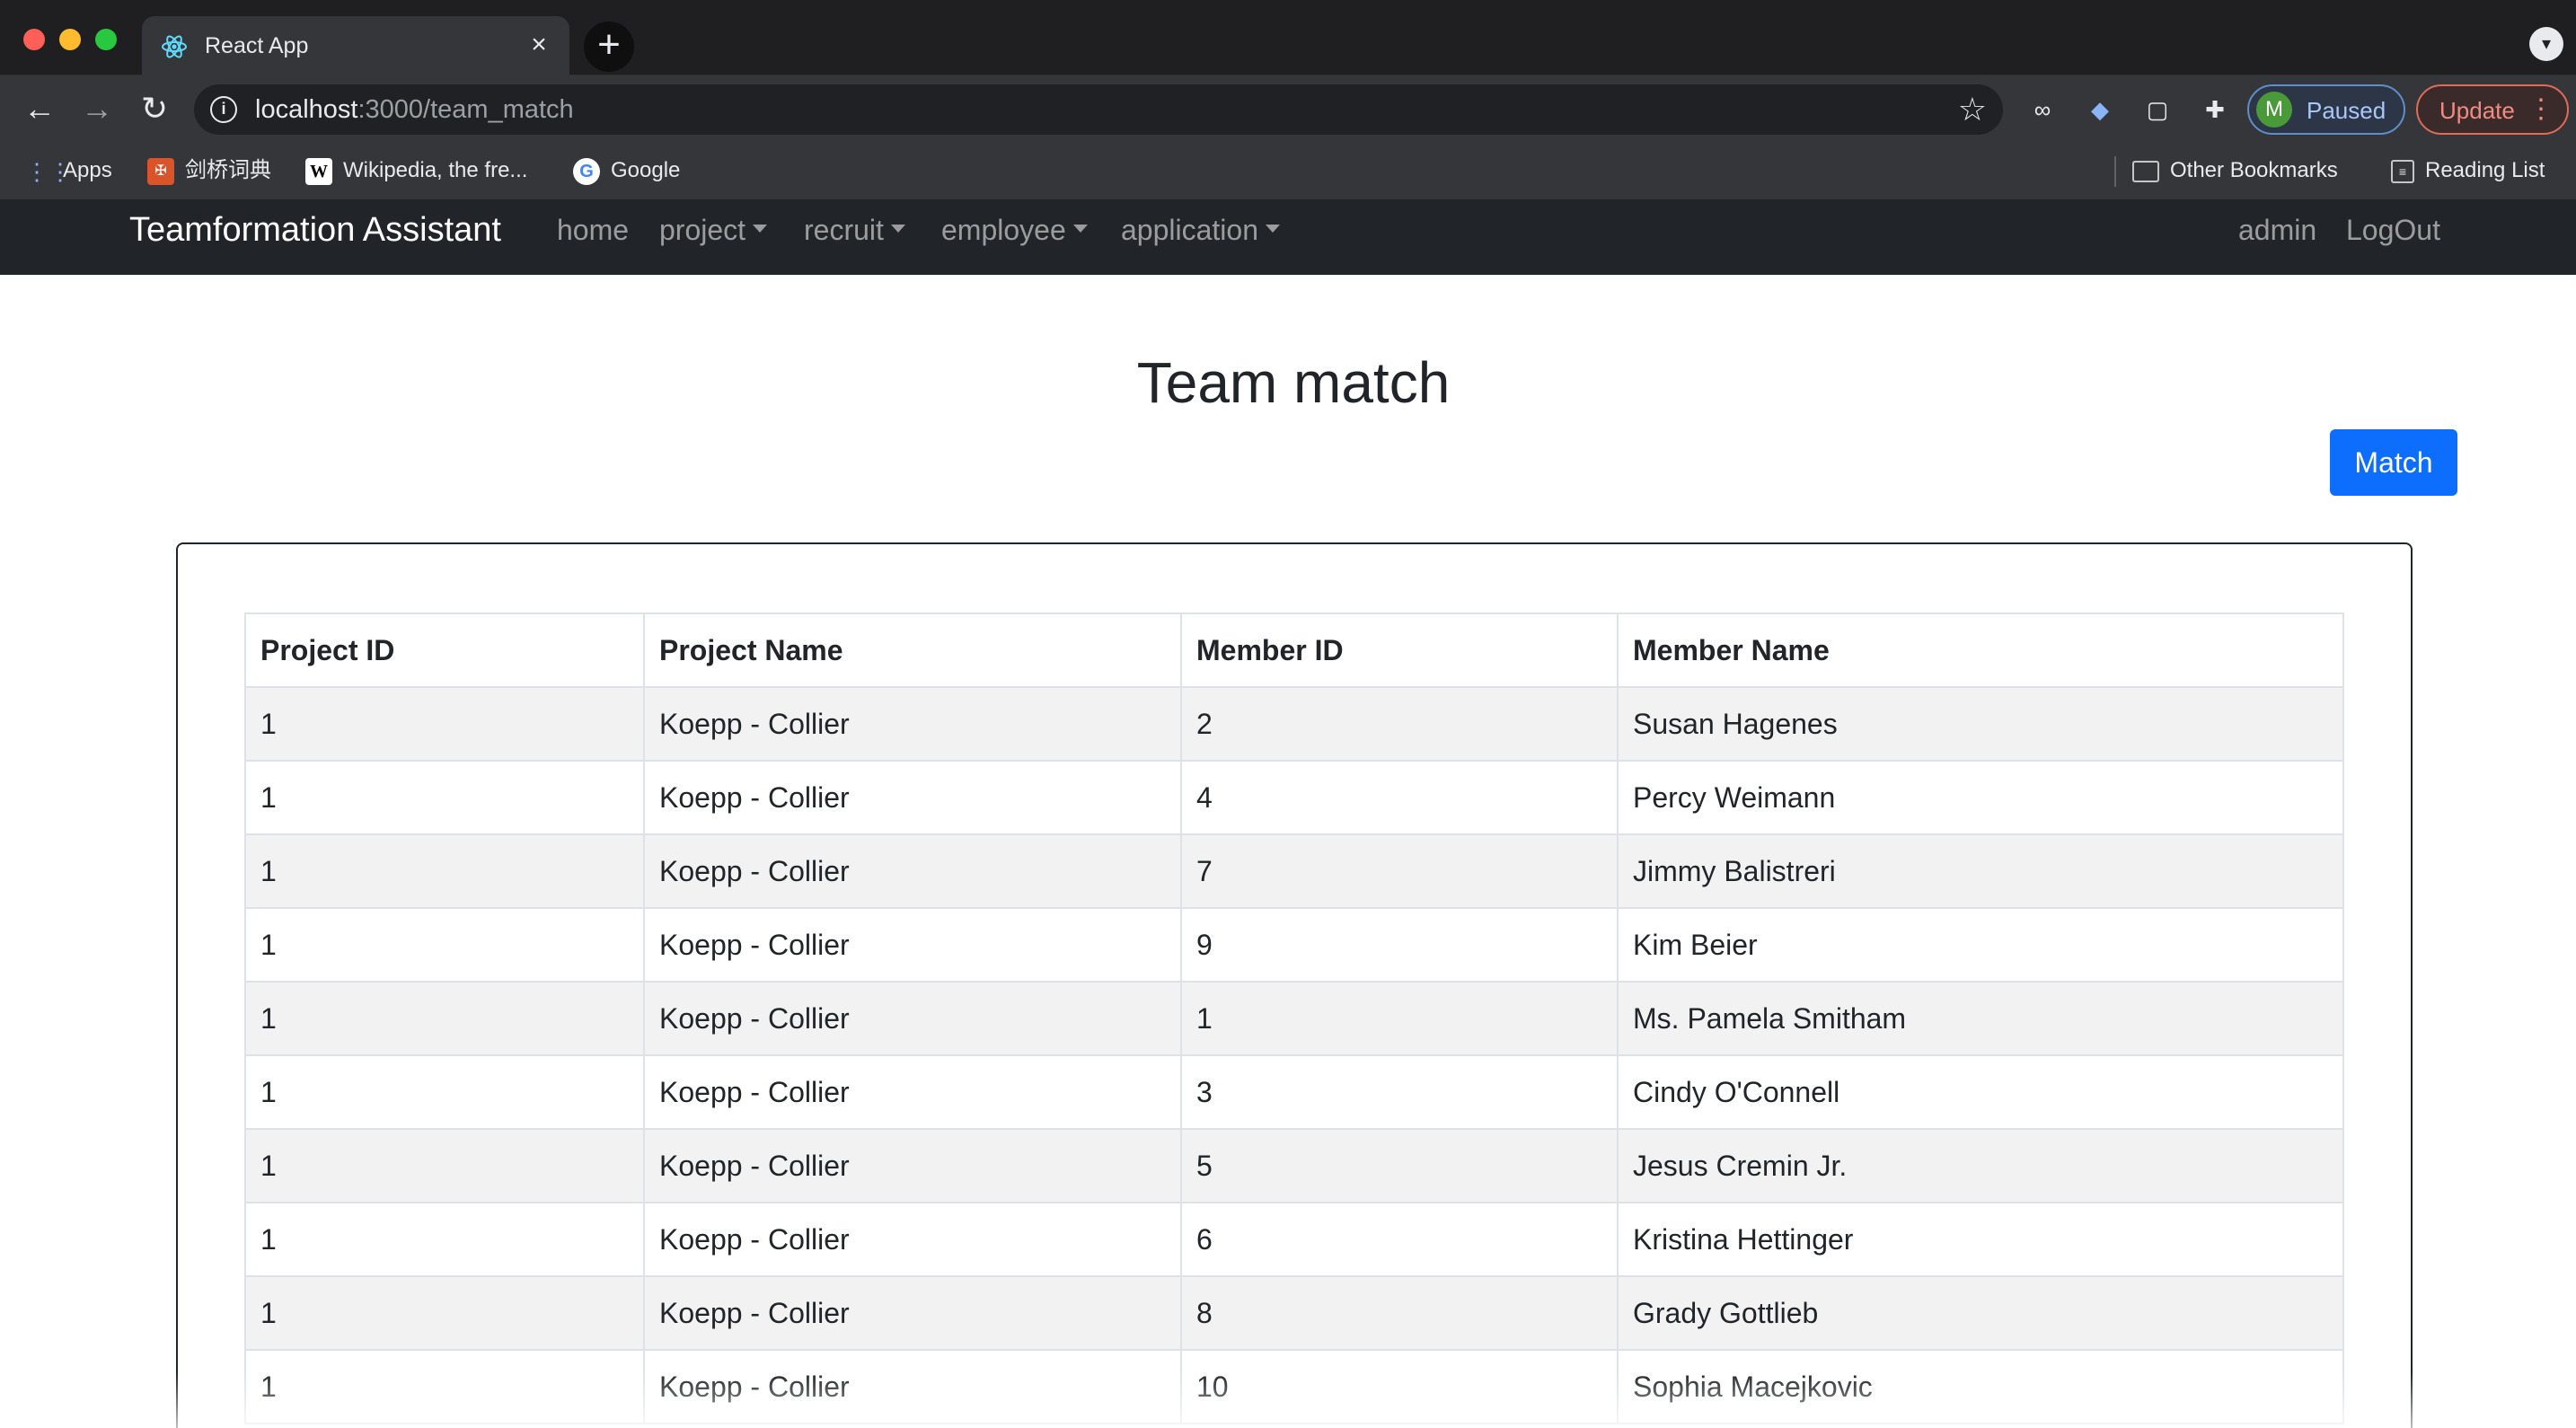 Image resolution: width=2576 pixels, height=1428 pixels. I want to click on table-row: 1 Koepp - Collier 7 Jimmy Balistreri, so click(1294, 871).